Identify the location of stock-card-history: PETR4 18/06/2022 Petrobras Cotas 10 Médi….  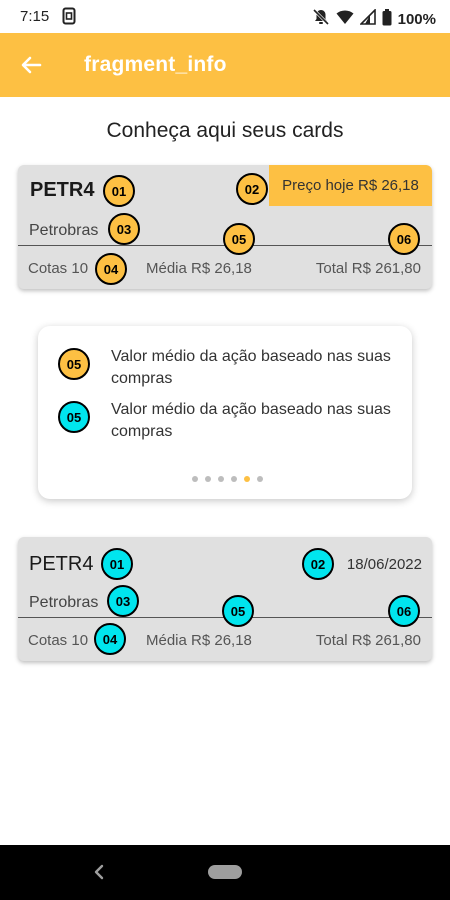
(225, 599).